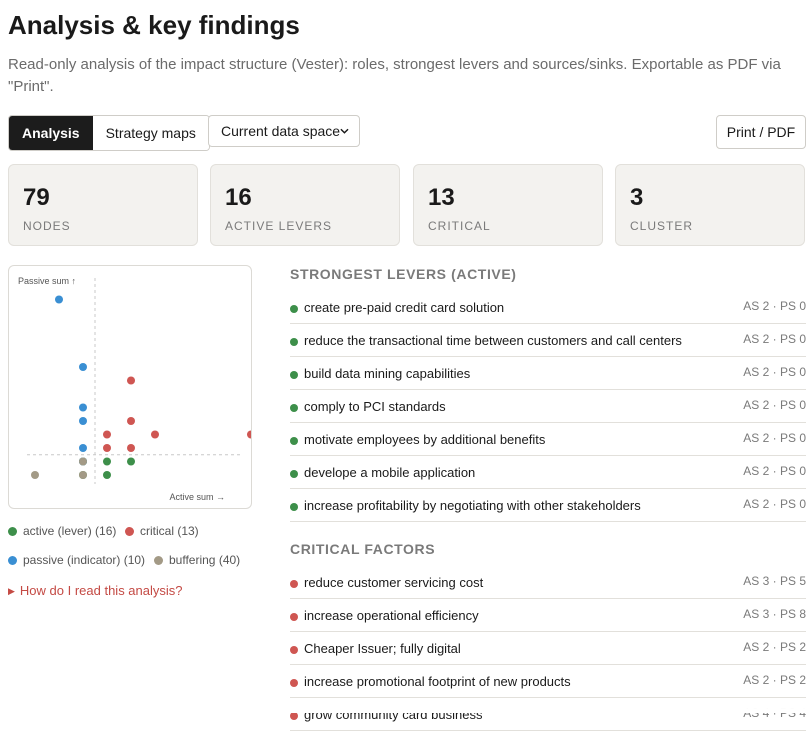  I want to click on stat-nodes: 79 NODES, so click(103, 205).